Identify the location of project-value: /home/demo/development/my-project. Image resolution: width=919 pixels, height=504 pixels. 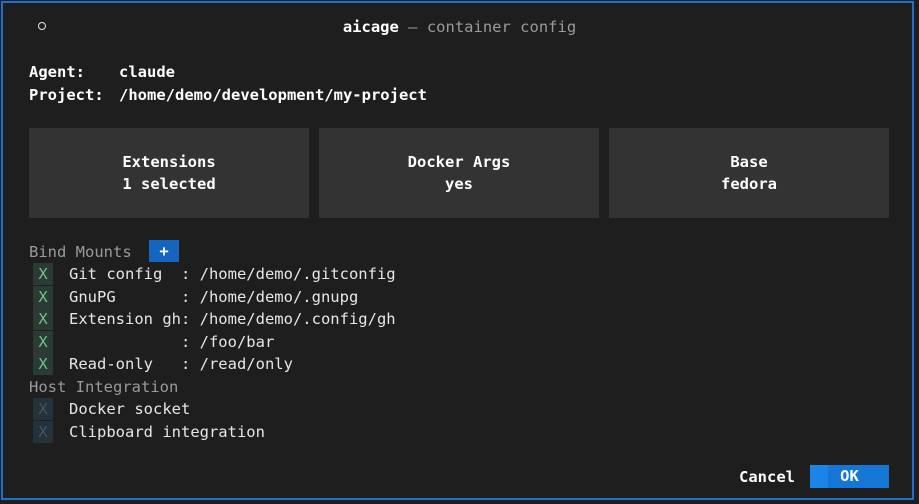
(273, 95).